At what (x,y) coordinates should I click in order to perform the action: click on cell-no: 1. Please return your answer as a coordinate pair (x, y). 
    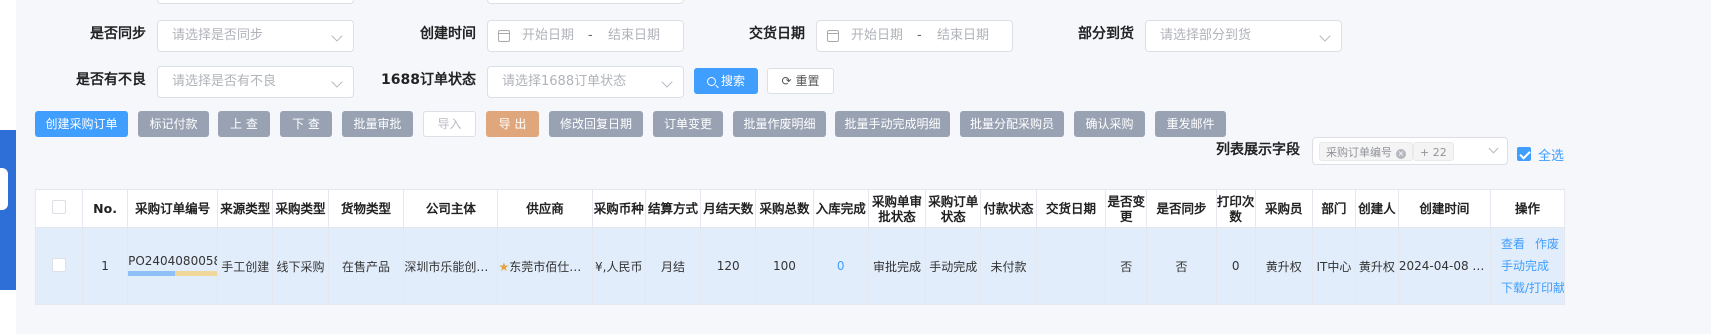
    Looking at the image, I should click on (105, 266).